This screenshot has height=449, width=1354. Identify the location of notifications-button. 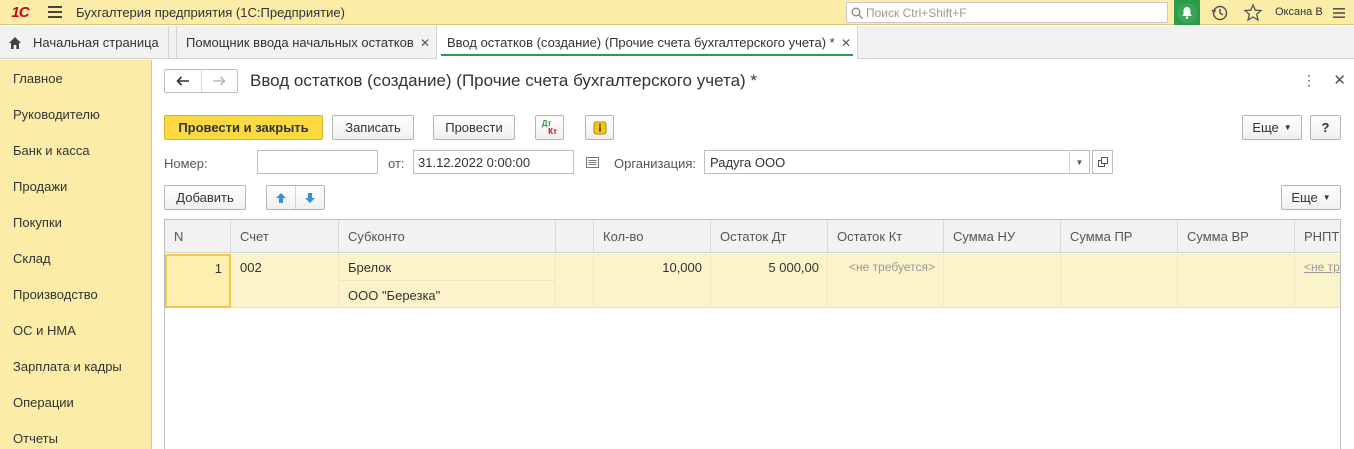
(1187, 12).